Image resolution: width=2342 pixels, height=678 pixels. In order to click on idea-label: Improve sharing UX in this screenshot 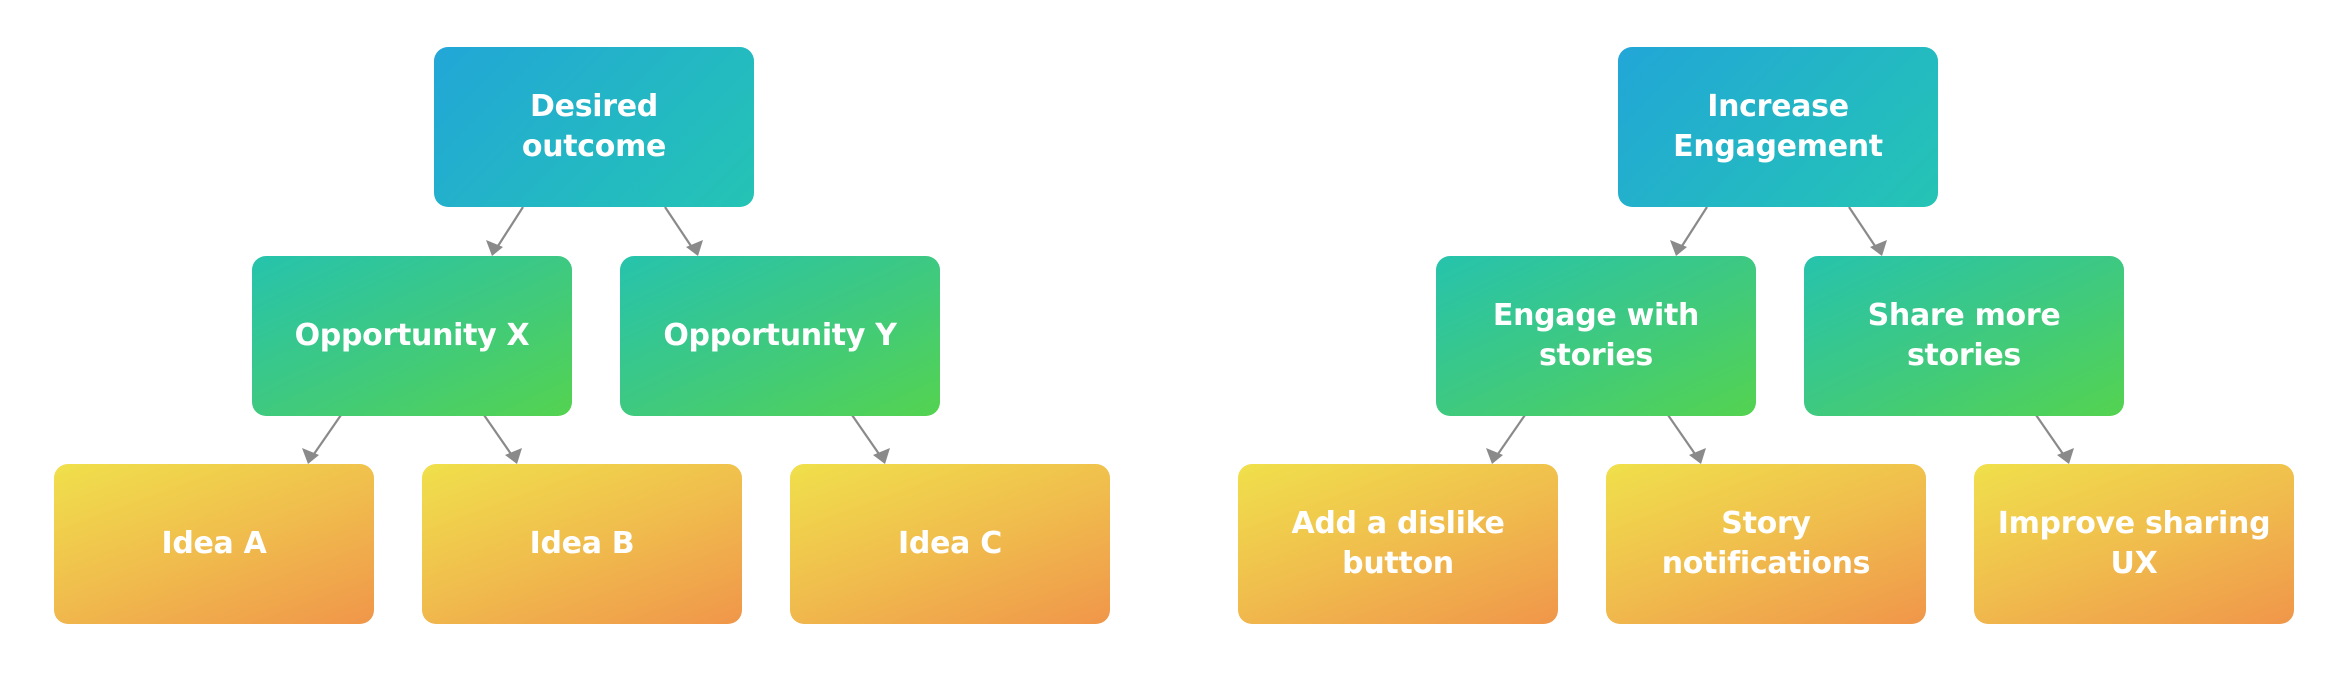, I will do `click(2134, 543)`.